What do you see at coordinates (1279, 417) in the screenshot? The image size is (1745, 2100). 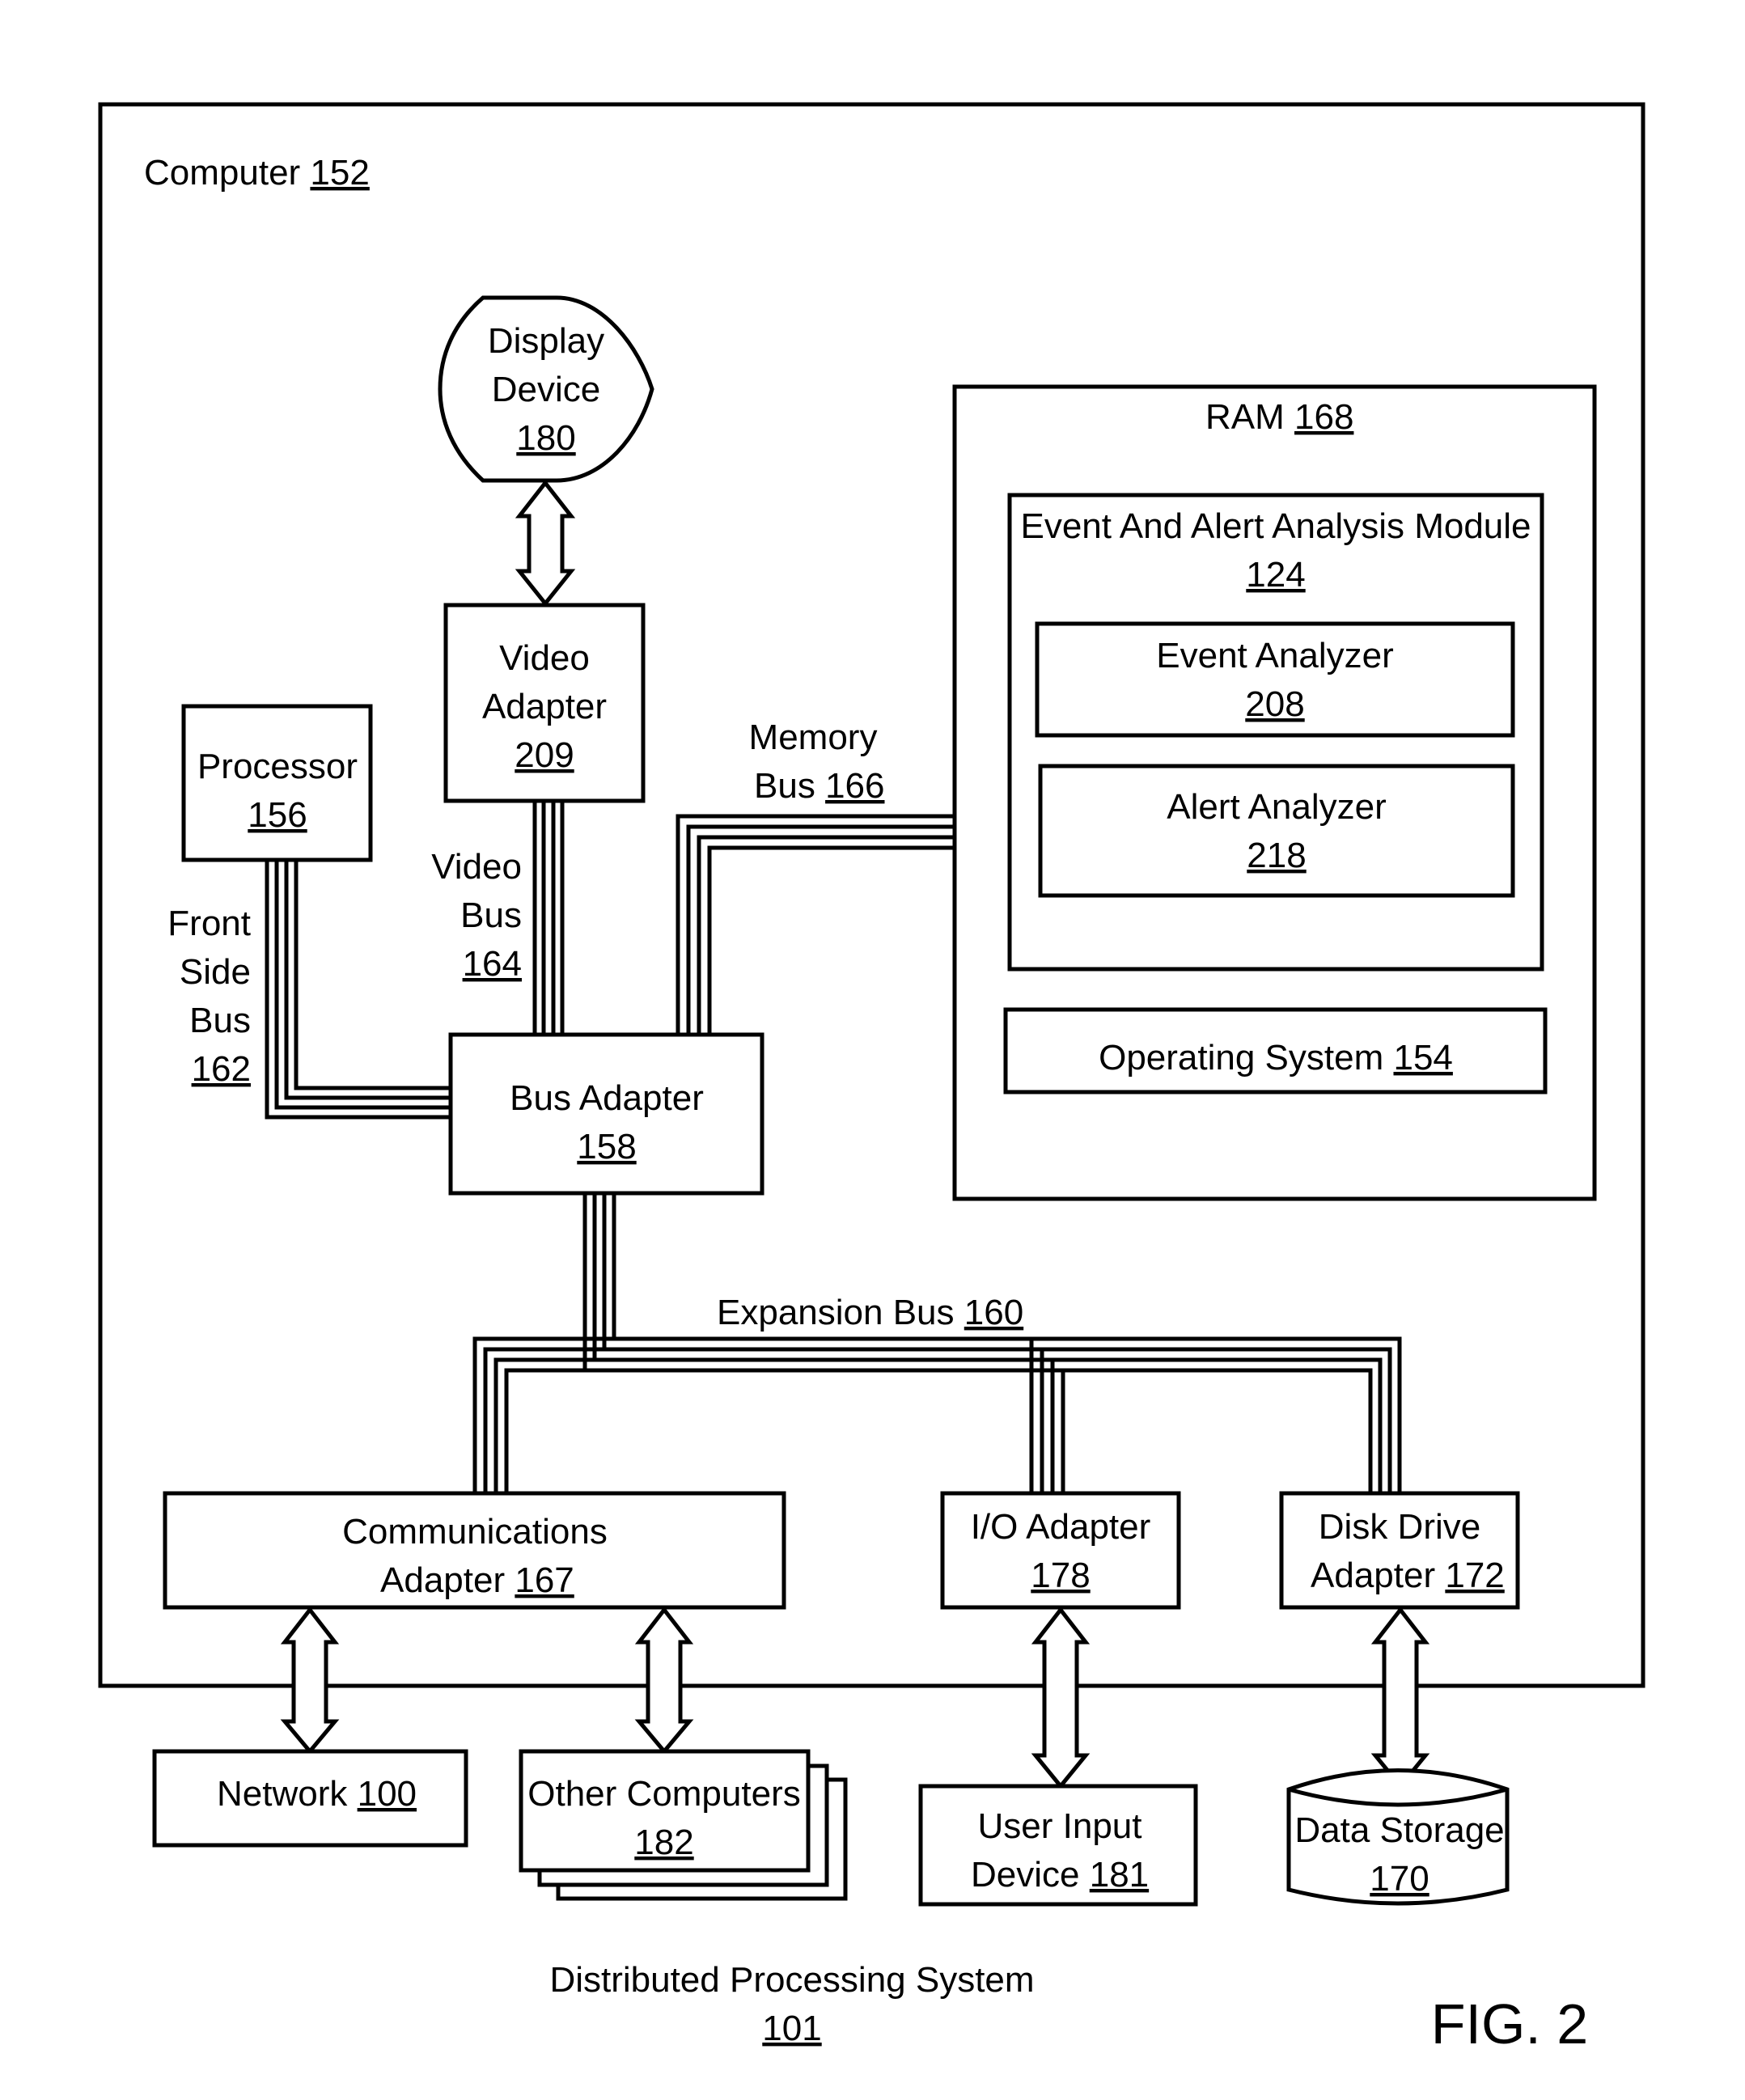 I see `ram-label: RAM 168` at bounding box center [1279, 417].